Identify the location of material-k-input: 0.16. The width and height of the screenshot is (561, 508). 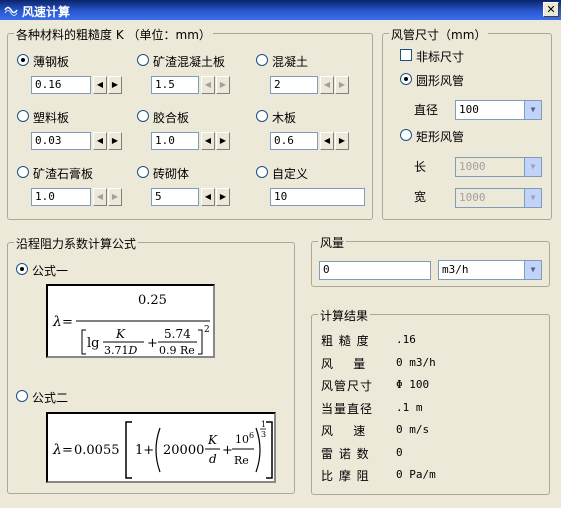
(61, 85).